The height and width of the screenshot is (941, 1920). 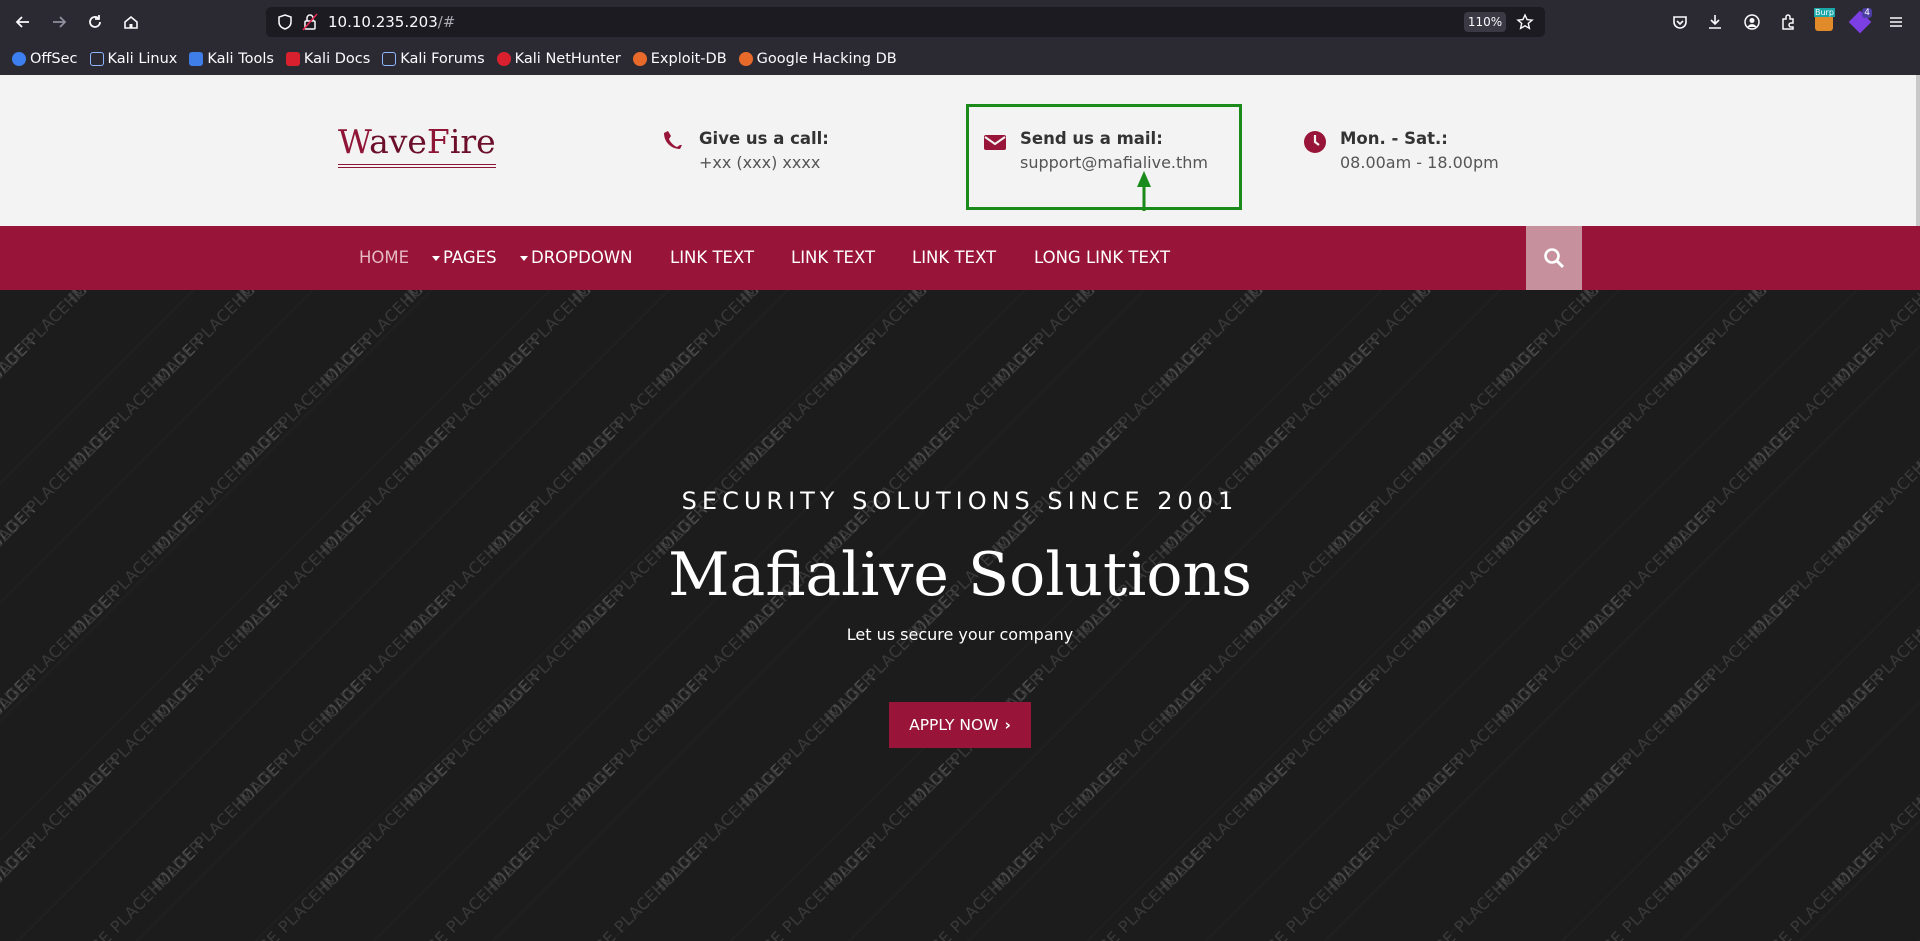 I want to click on bookmark-offsec: OffSec, so click(x=45, y=59).